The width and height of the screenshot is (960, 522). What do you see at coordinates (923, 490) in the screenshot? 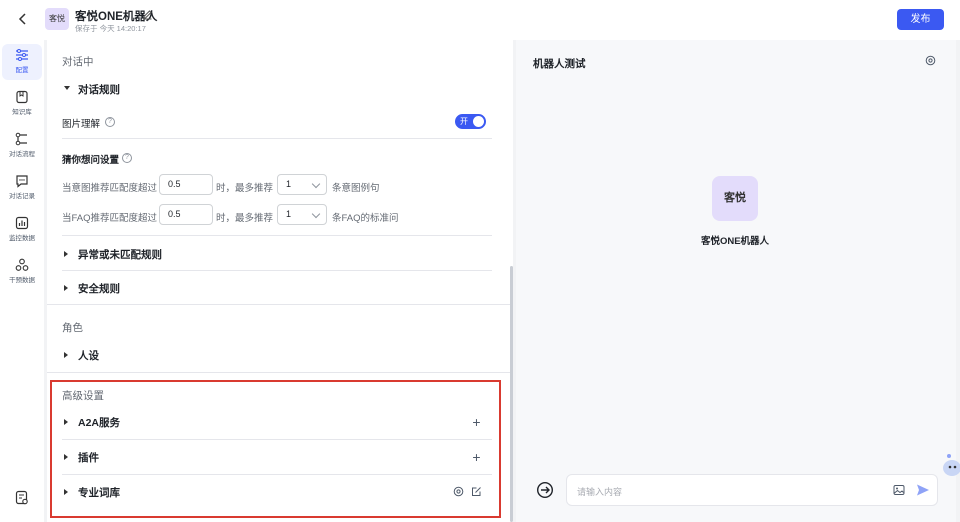
I see `send-icon` at bounding box center [923, 490].